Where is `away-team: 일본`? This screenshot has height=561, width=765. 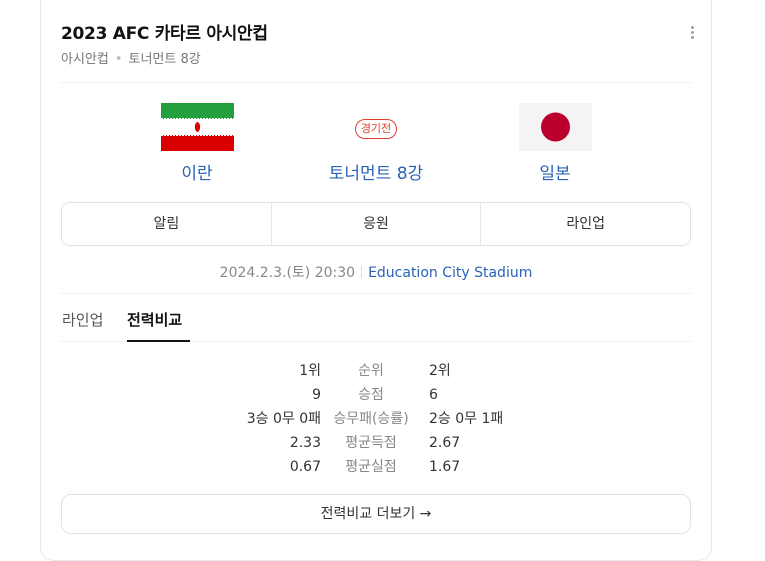
away-team: 일본 is located at coordinates (555, 143).